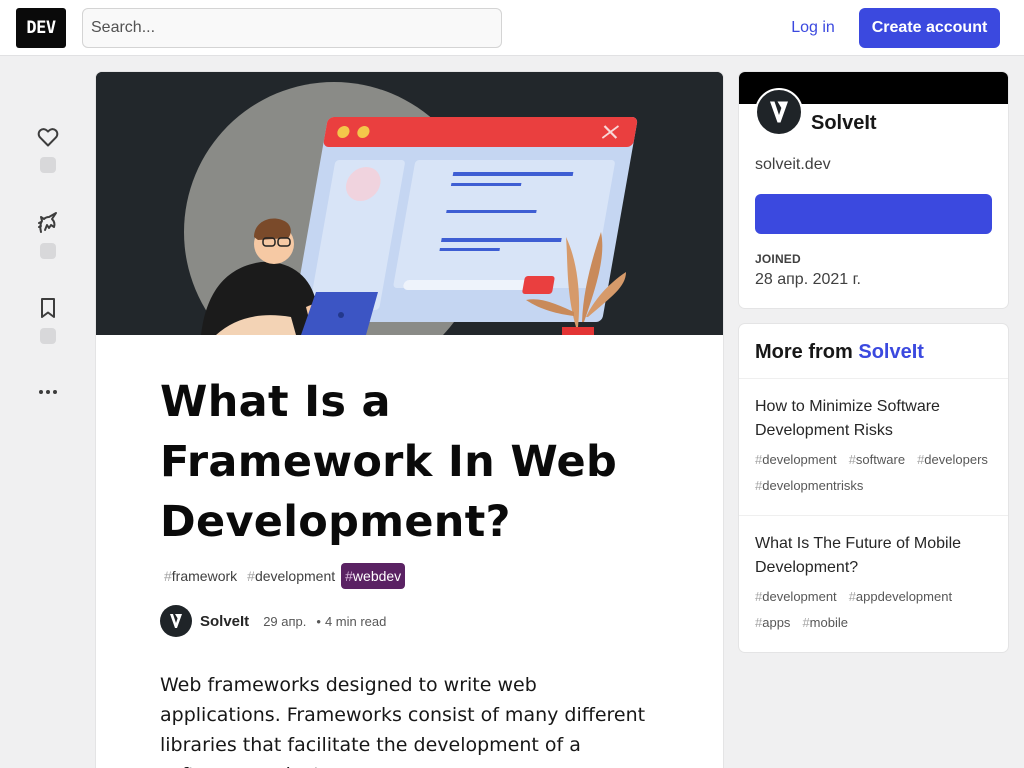  I want to click on post-tag: #appdevelopment, so click(900, 597).